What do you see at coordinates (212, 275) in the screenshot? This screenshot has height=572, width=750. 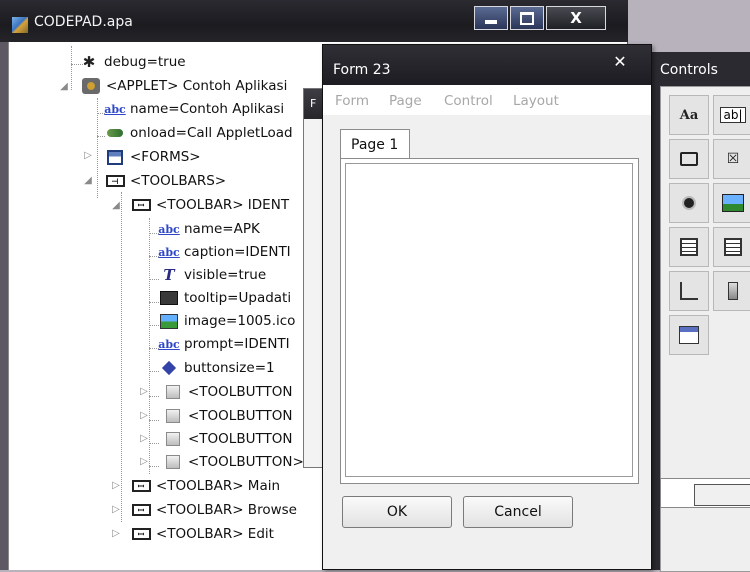 I see `tree-node-visible: T visible=true` at bounding box center [212, 275].